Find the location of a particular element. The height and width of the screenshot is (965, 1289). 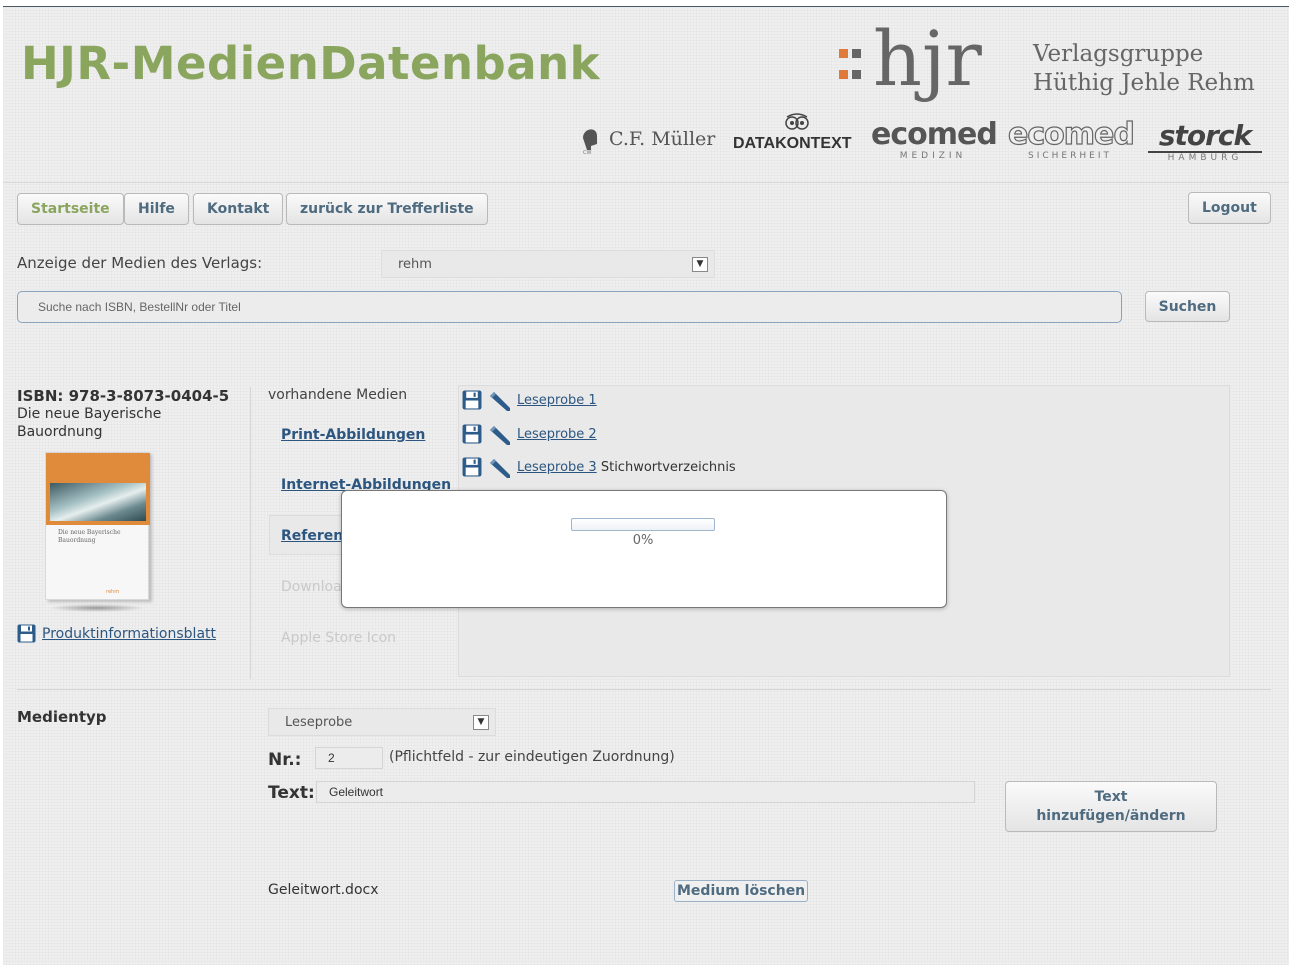

media-tab-downloads: Downloa is located at coordinates (311, 587).